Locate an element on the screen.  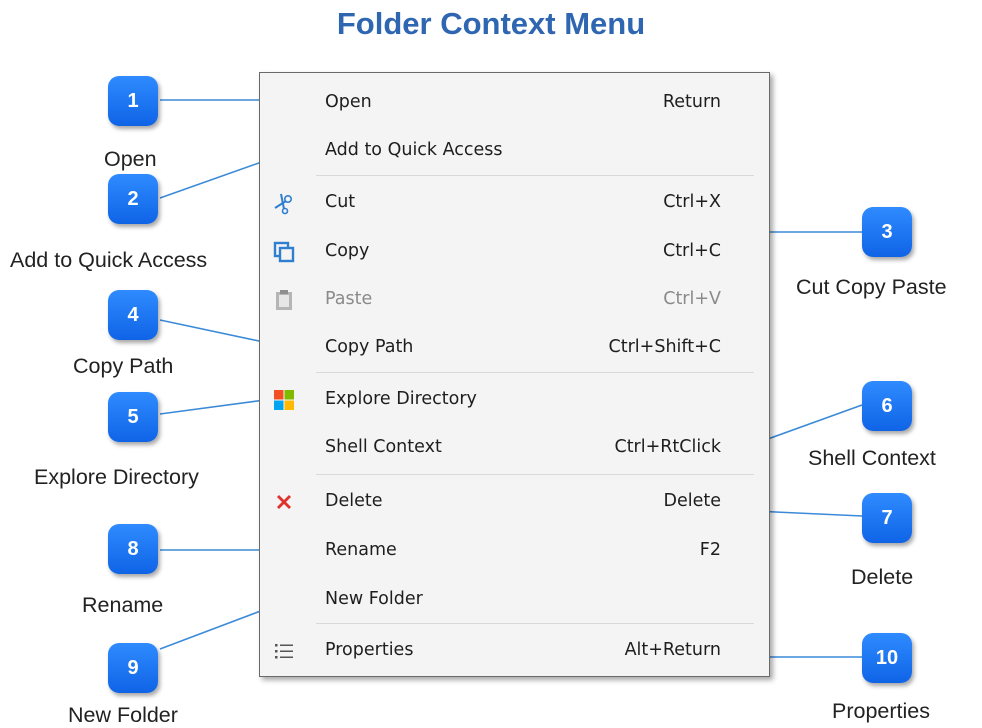
menu-item-shortcut: F2 is located at coordinates (710, 550).